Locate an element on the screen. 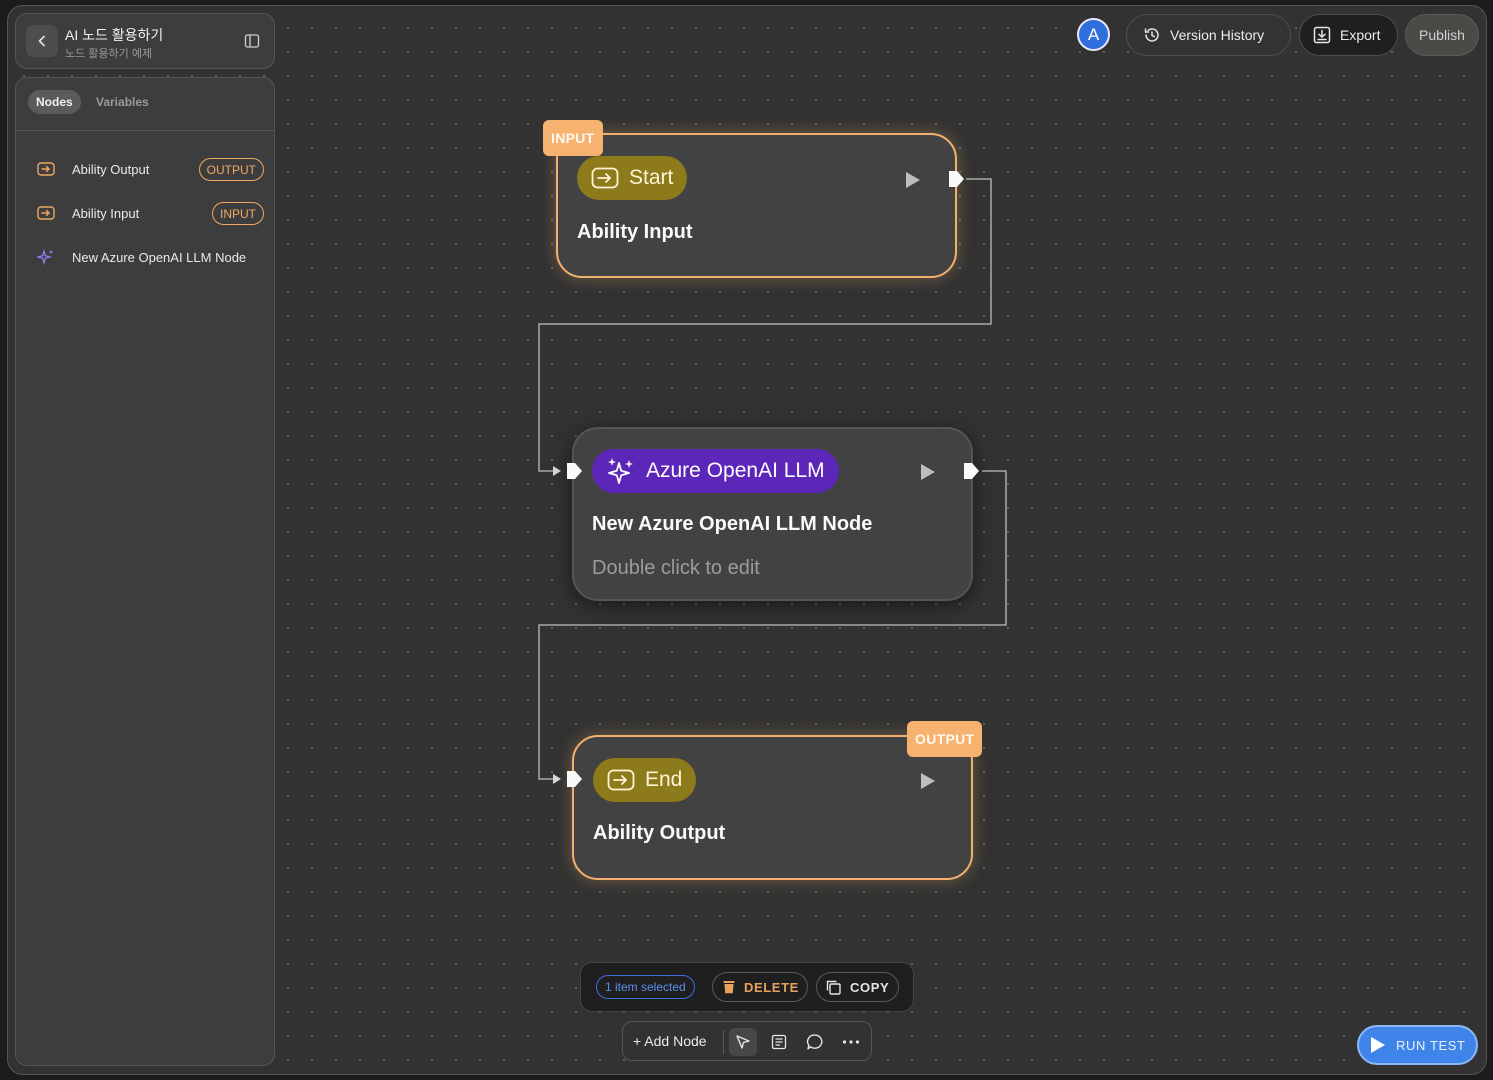  user-avatar: A is located at coordinates (1093, 34).